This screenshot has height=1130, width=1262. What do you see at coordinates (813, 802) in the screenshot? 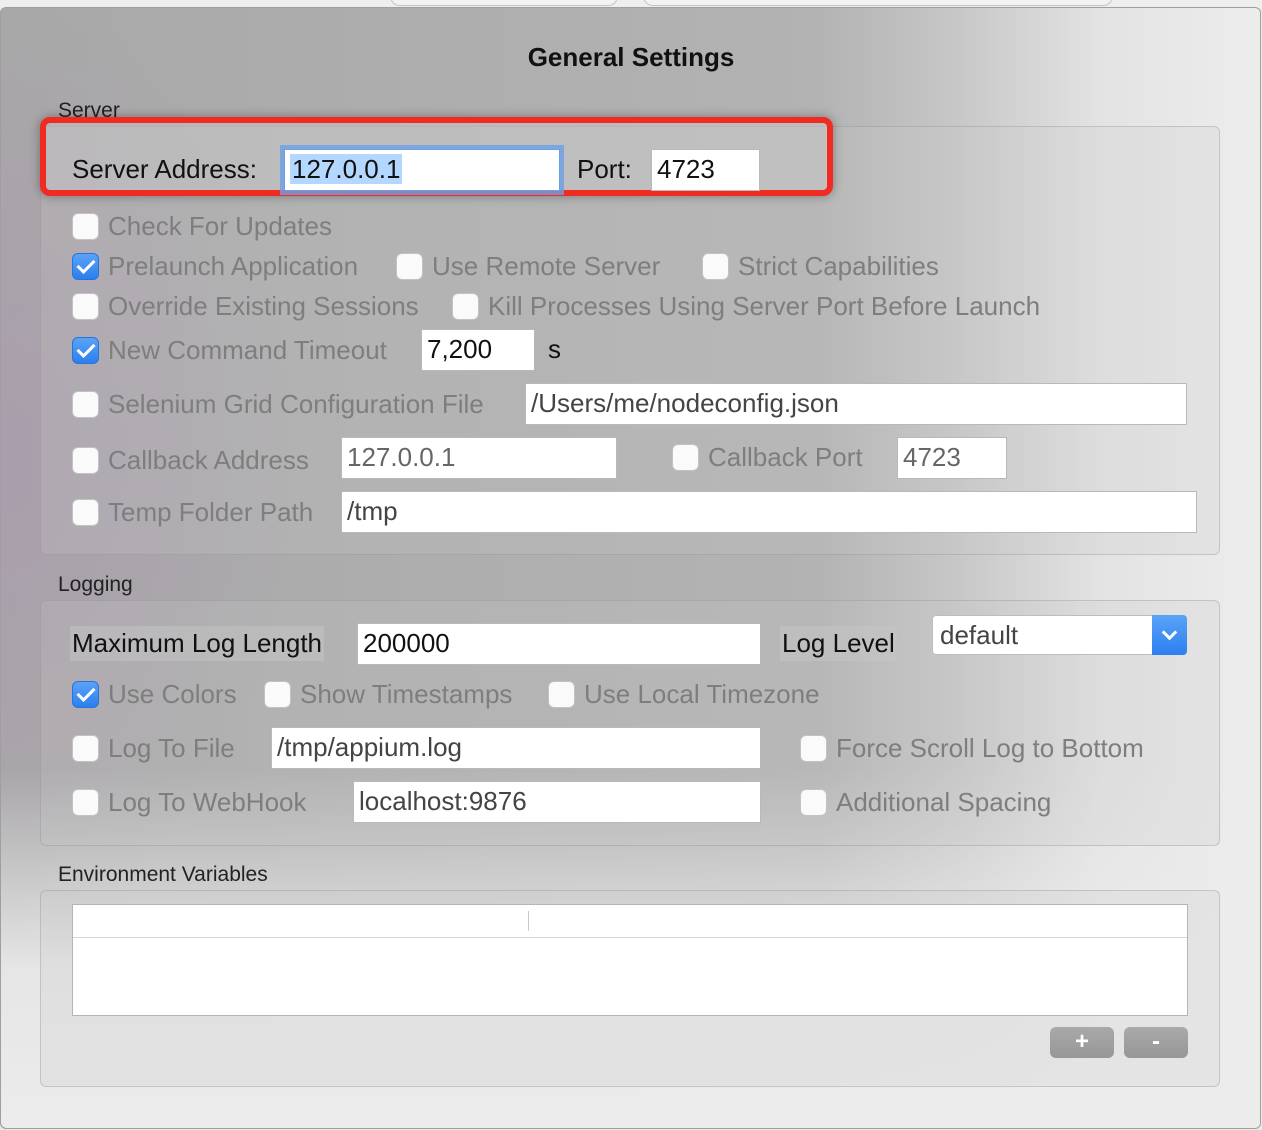
I see `additional-spacing-checkbox` at bounding box center [813, 802].